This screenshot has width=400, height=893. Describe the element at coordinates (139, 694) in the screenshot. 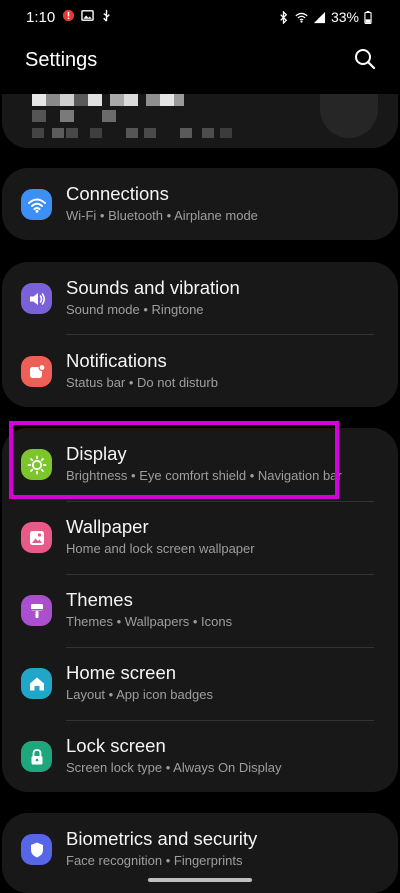

I see `item-subtitle: Layout • App icon badges` at that location.